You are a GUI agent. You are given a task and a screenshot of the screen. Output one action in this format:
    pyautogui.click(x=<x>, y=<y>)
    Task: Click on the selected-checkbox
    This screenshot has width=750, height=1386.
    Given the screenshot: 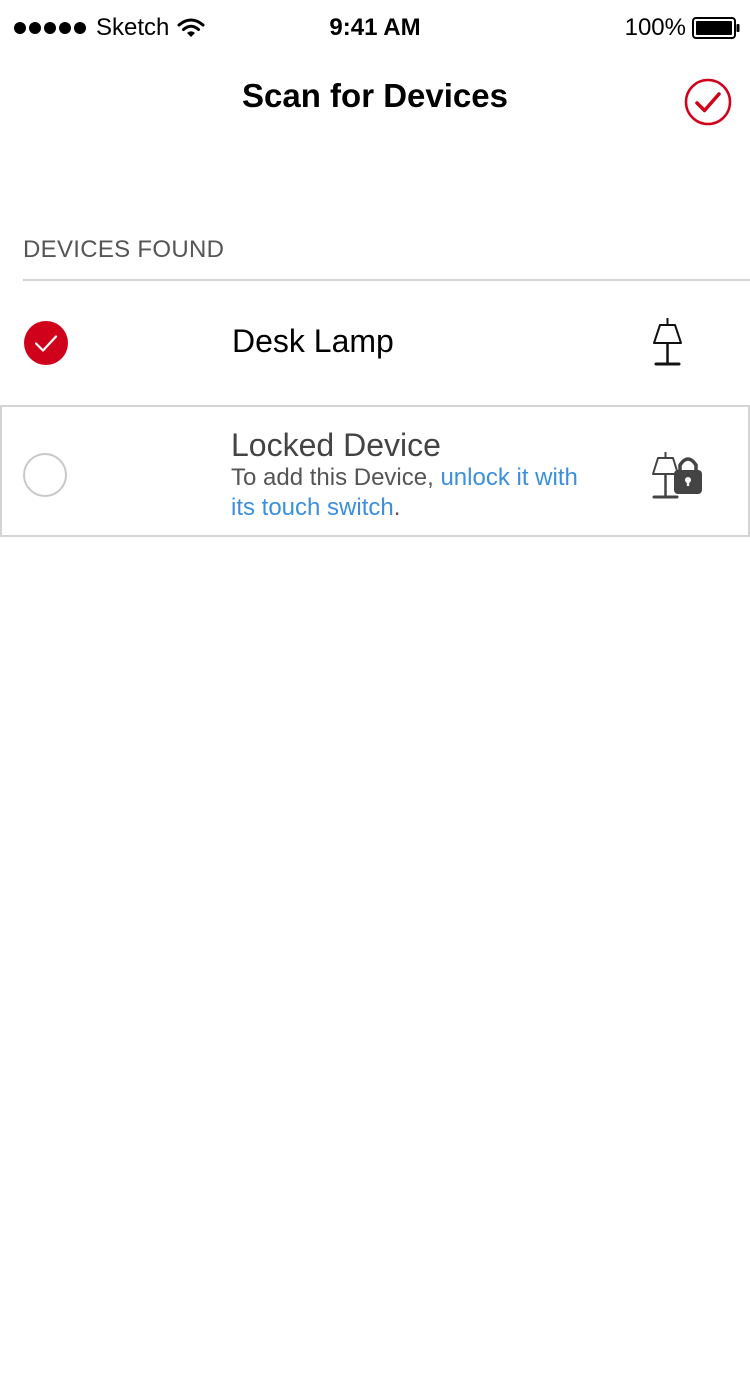 What is the action you would take?
    pyautogui.click(x=46, y=343)
    